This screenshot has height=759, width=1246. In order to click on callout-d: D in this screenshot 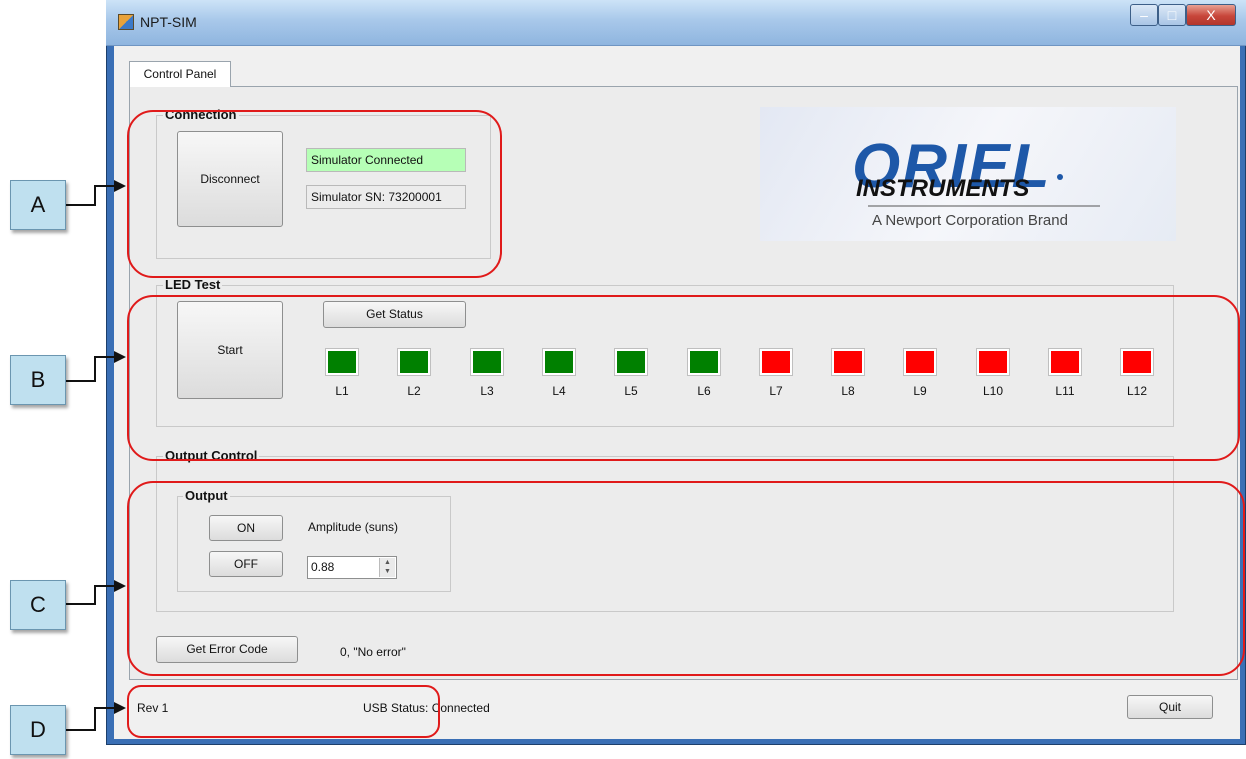, I will do `click(38, 730)`.